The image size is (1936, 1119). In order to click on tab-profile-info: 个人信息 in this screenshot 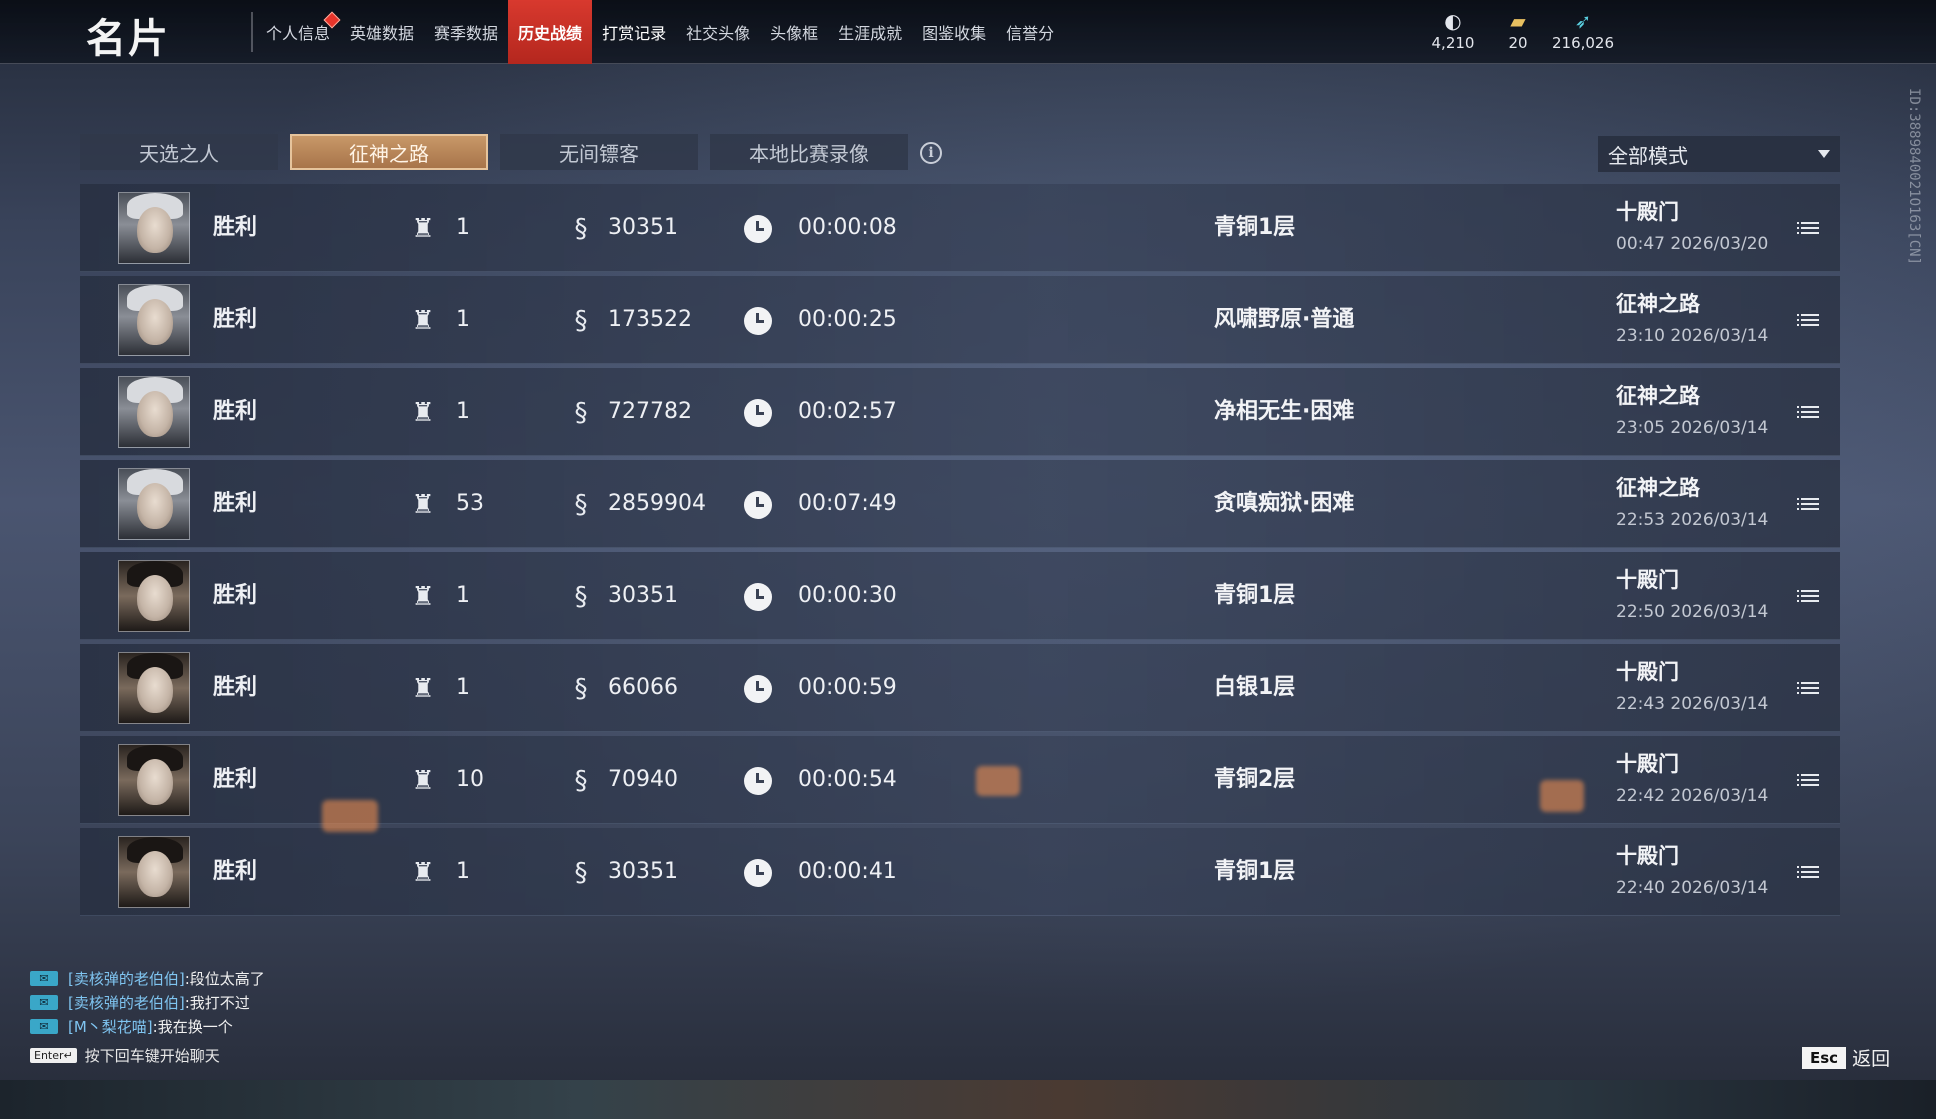, I will do `click(298, 32)`.